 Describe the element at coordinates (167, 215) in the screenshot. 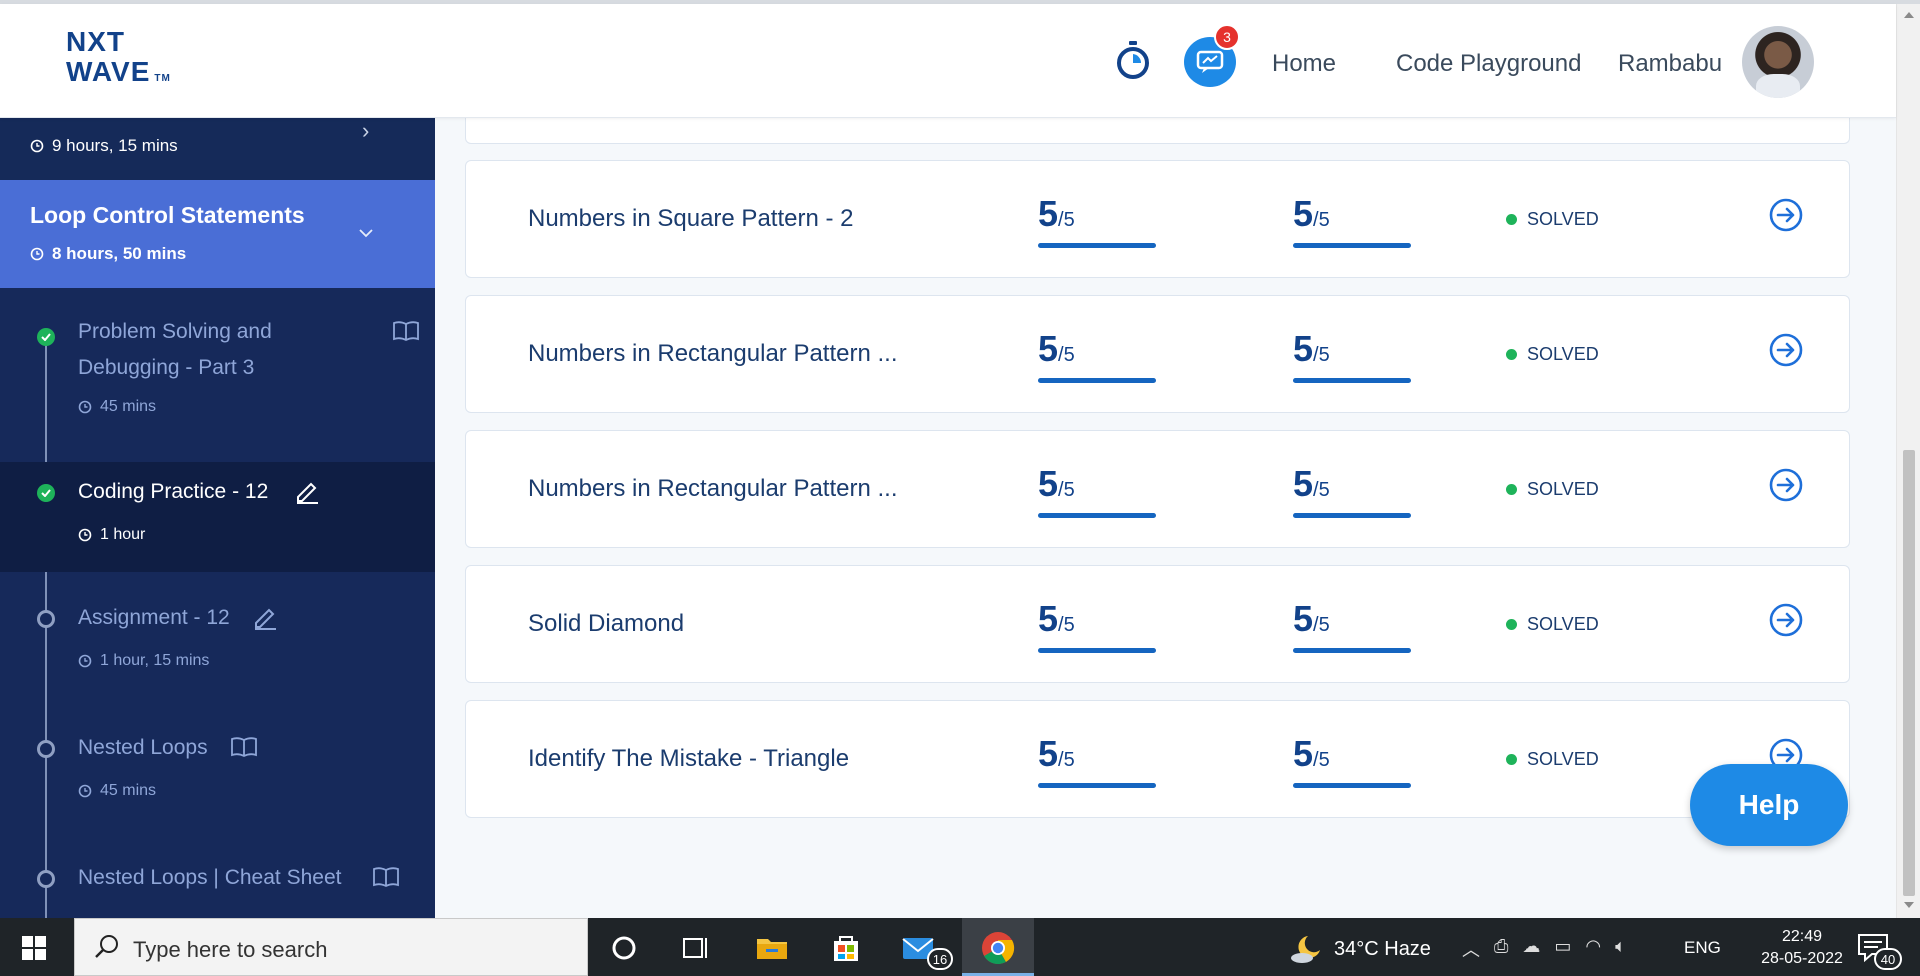

I see `section-title: Loop Control Statements` at that location.